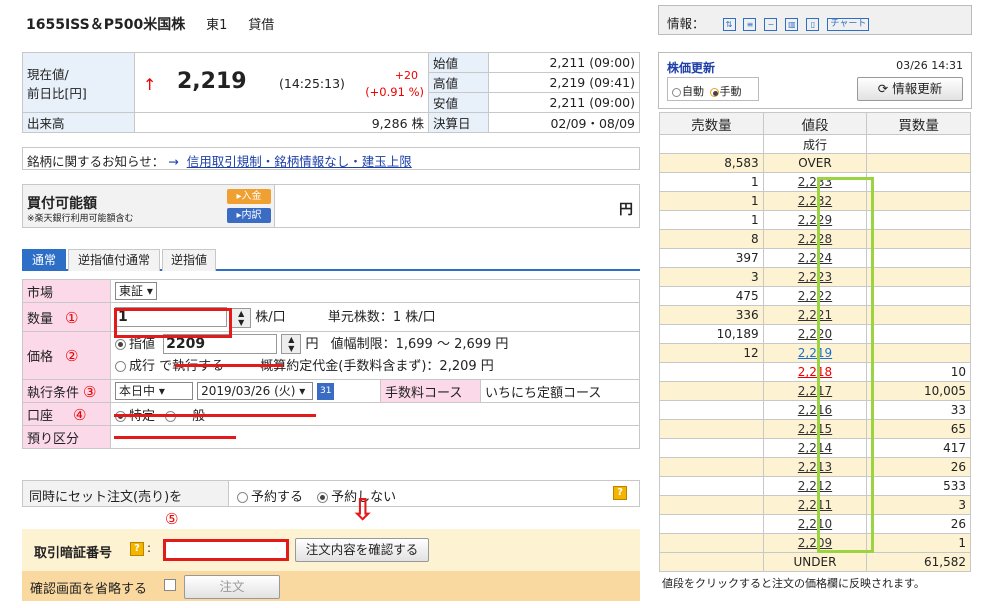  I want to click on notice-label: 銘柄に関するお知らせ：, so click(96, 161).